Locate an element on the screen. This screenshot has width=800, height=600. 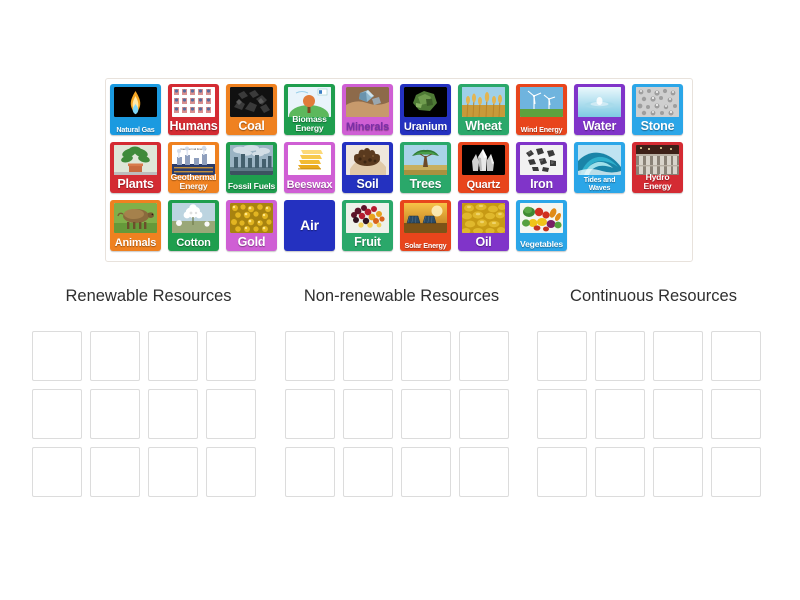
tile-label: Beeswax is located at coordinates (309, 184).